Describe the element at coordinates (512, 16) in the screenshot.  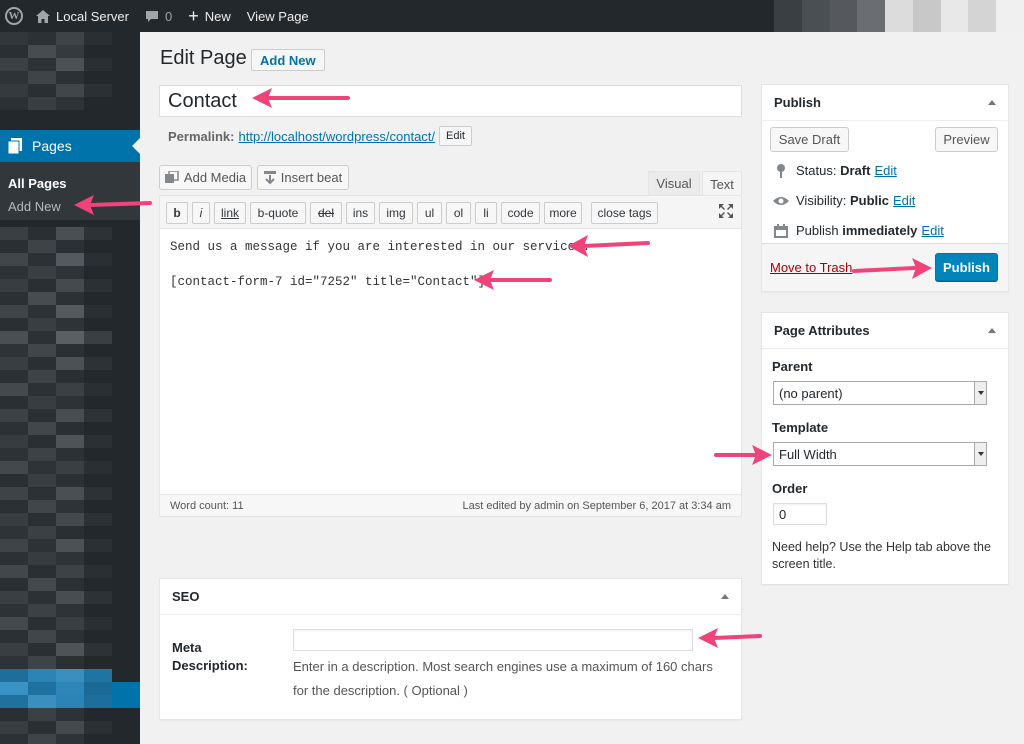
I see `admin-bar: W Local Server 0 + New View Page` at that location.